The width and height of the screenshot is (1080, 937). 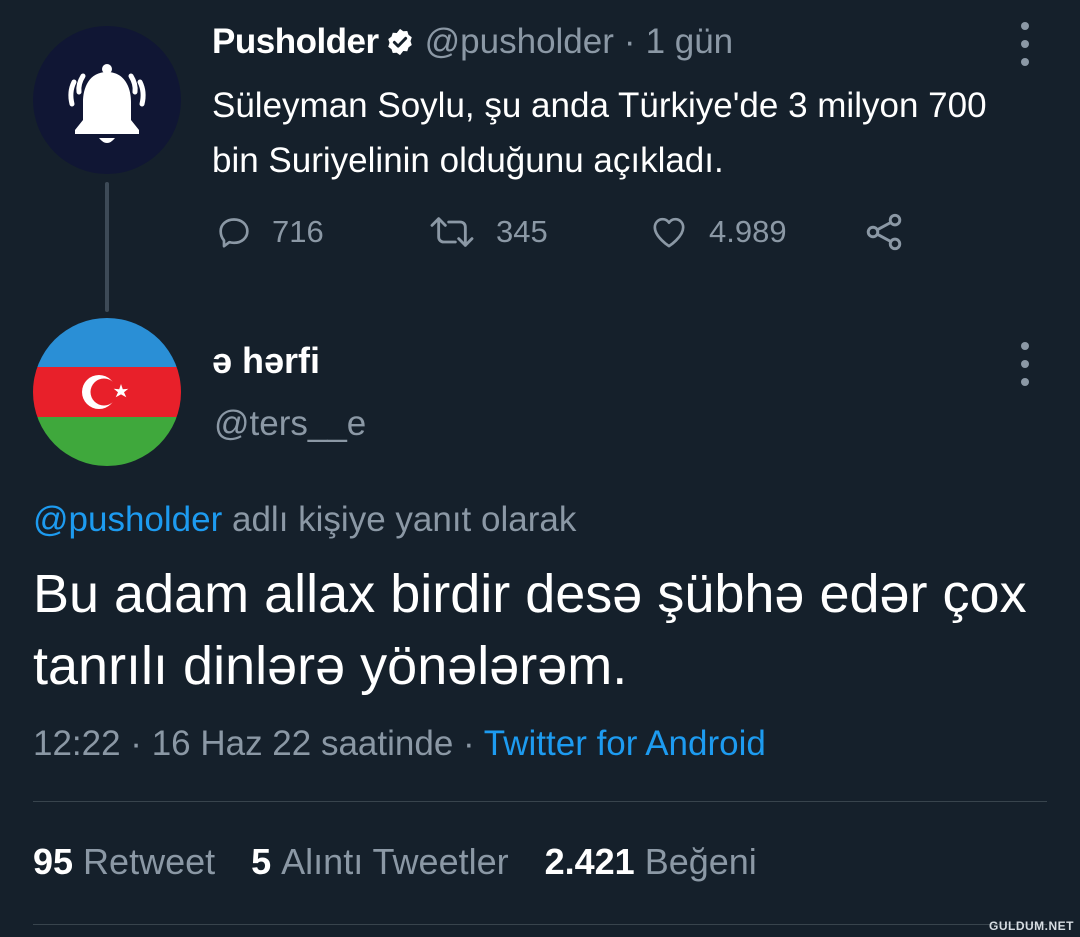 I want to click on engagement-stats: 95 Retweet 5 Alıntı Tweetler 2.421 Beğeni, so click(x=413, y=862).